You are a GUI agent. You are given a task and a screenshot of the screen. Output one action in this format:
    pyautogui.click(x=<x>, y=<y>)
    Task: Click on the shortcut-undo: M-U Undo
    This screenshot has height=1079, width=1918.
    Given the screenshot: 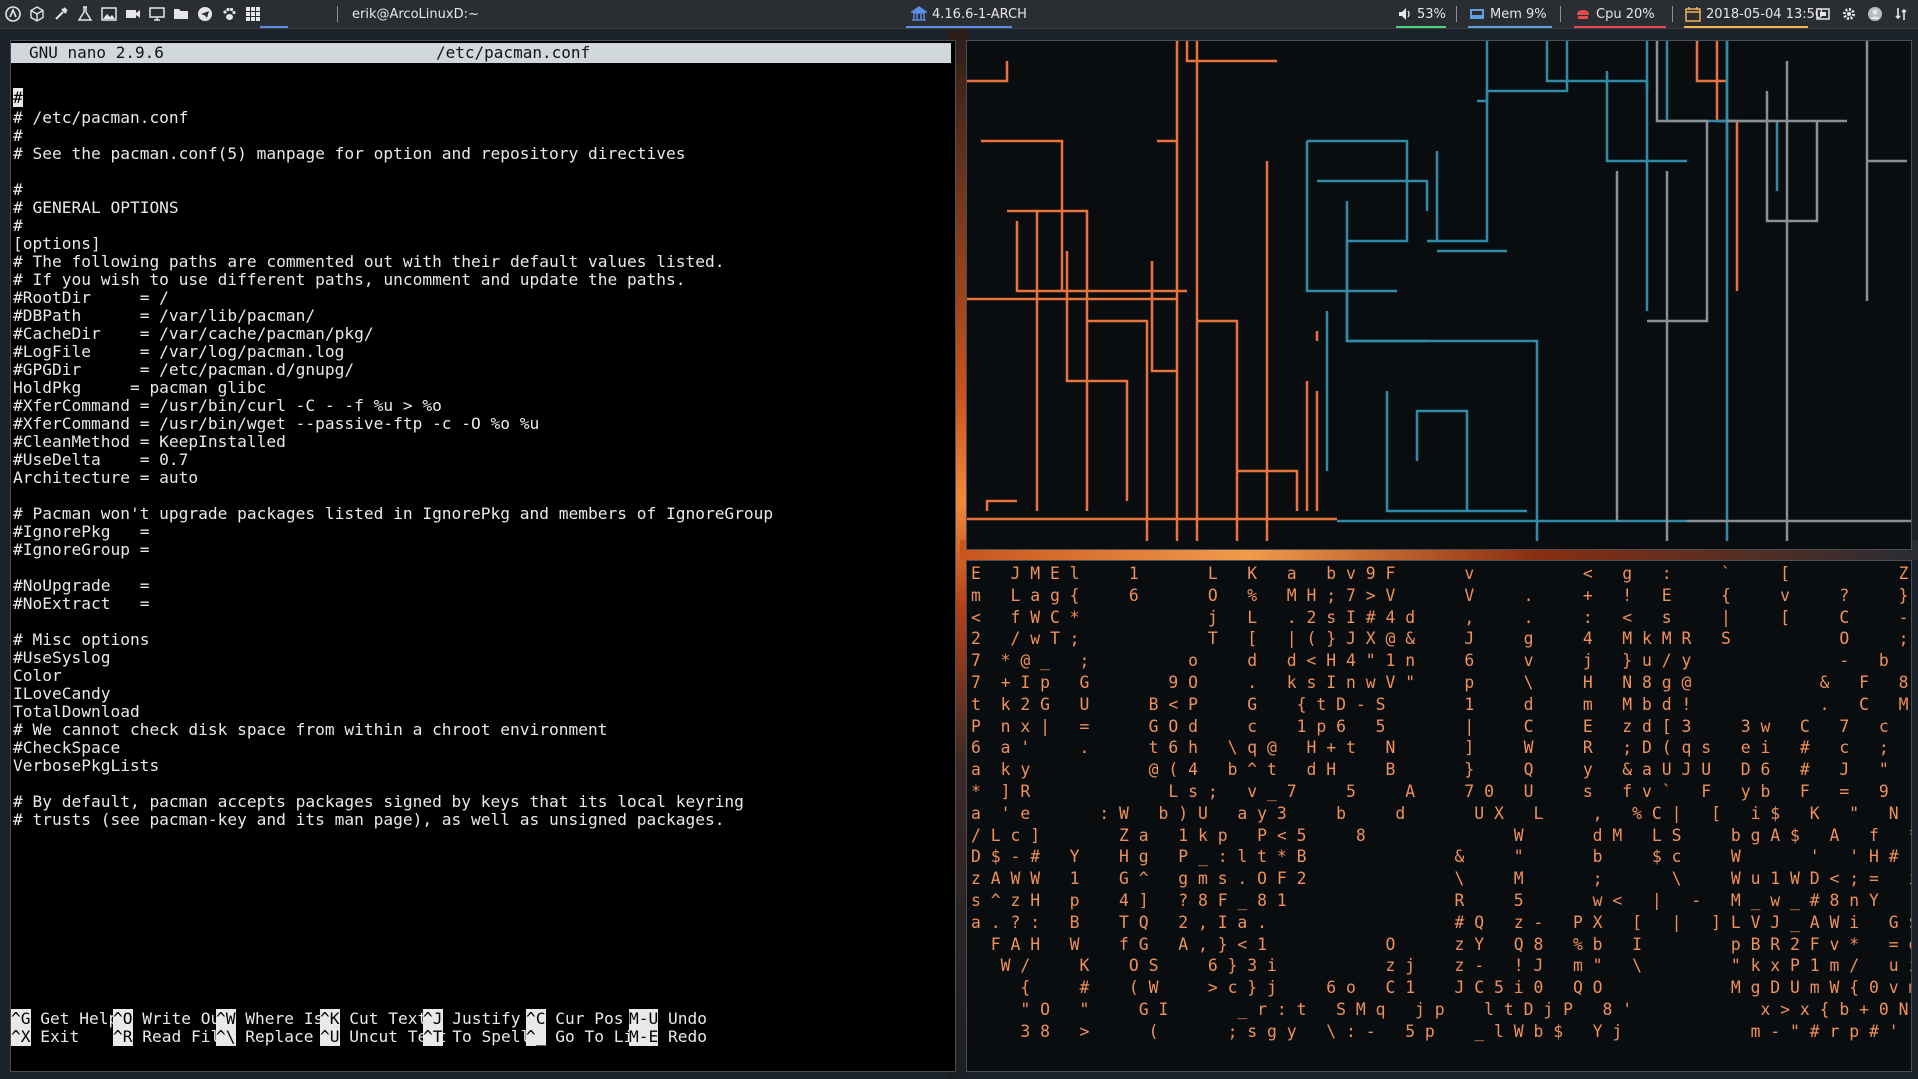 What is the action you would take?
    pyautogui.click(x=668, y=1018)
    